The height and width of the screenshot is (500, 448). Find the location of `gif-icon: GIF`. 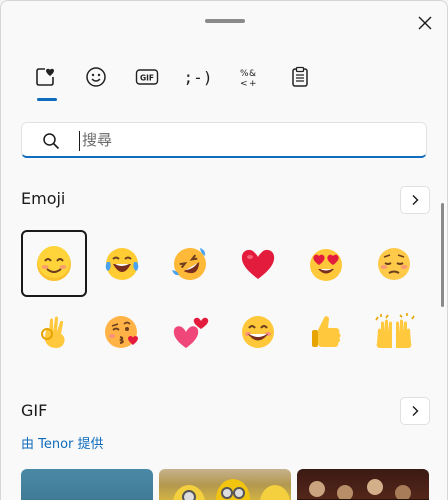

gif-icon: GIF is located at coordinates (147, 77).